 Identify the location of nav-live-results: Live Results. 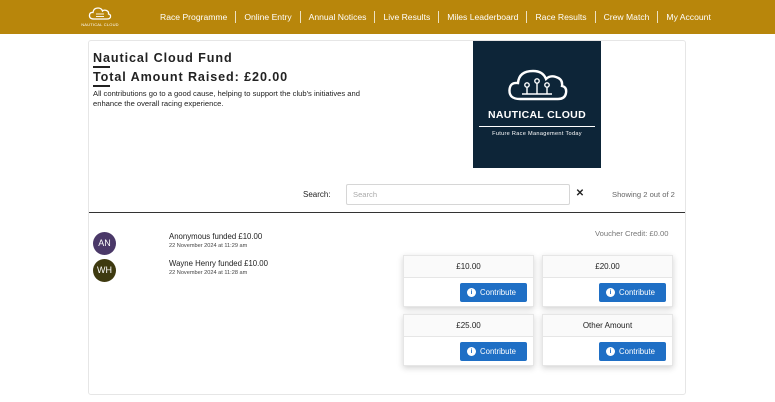
(406, 17).